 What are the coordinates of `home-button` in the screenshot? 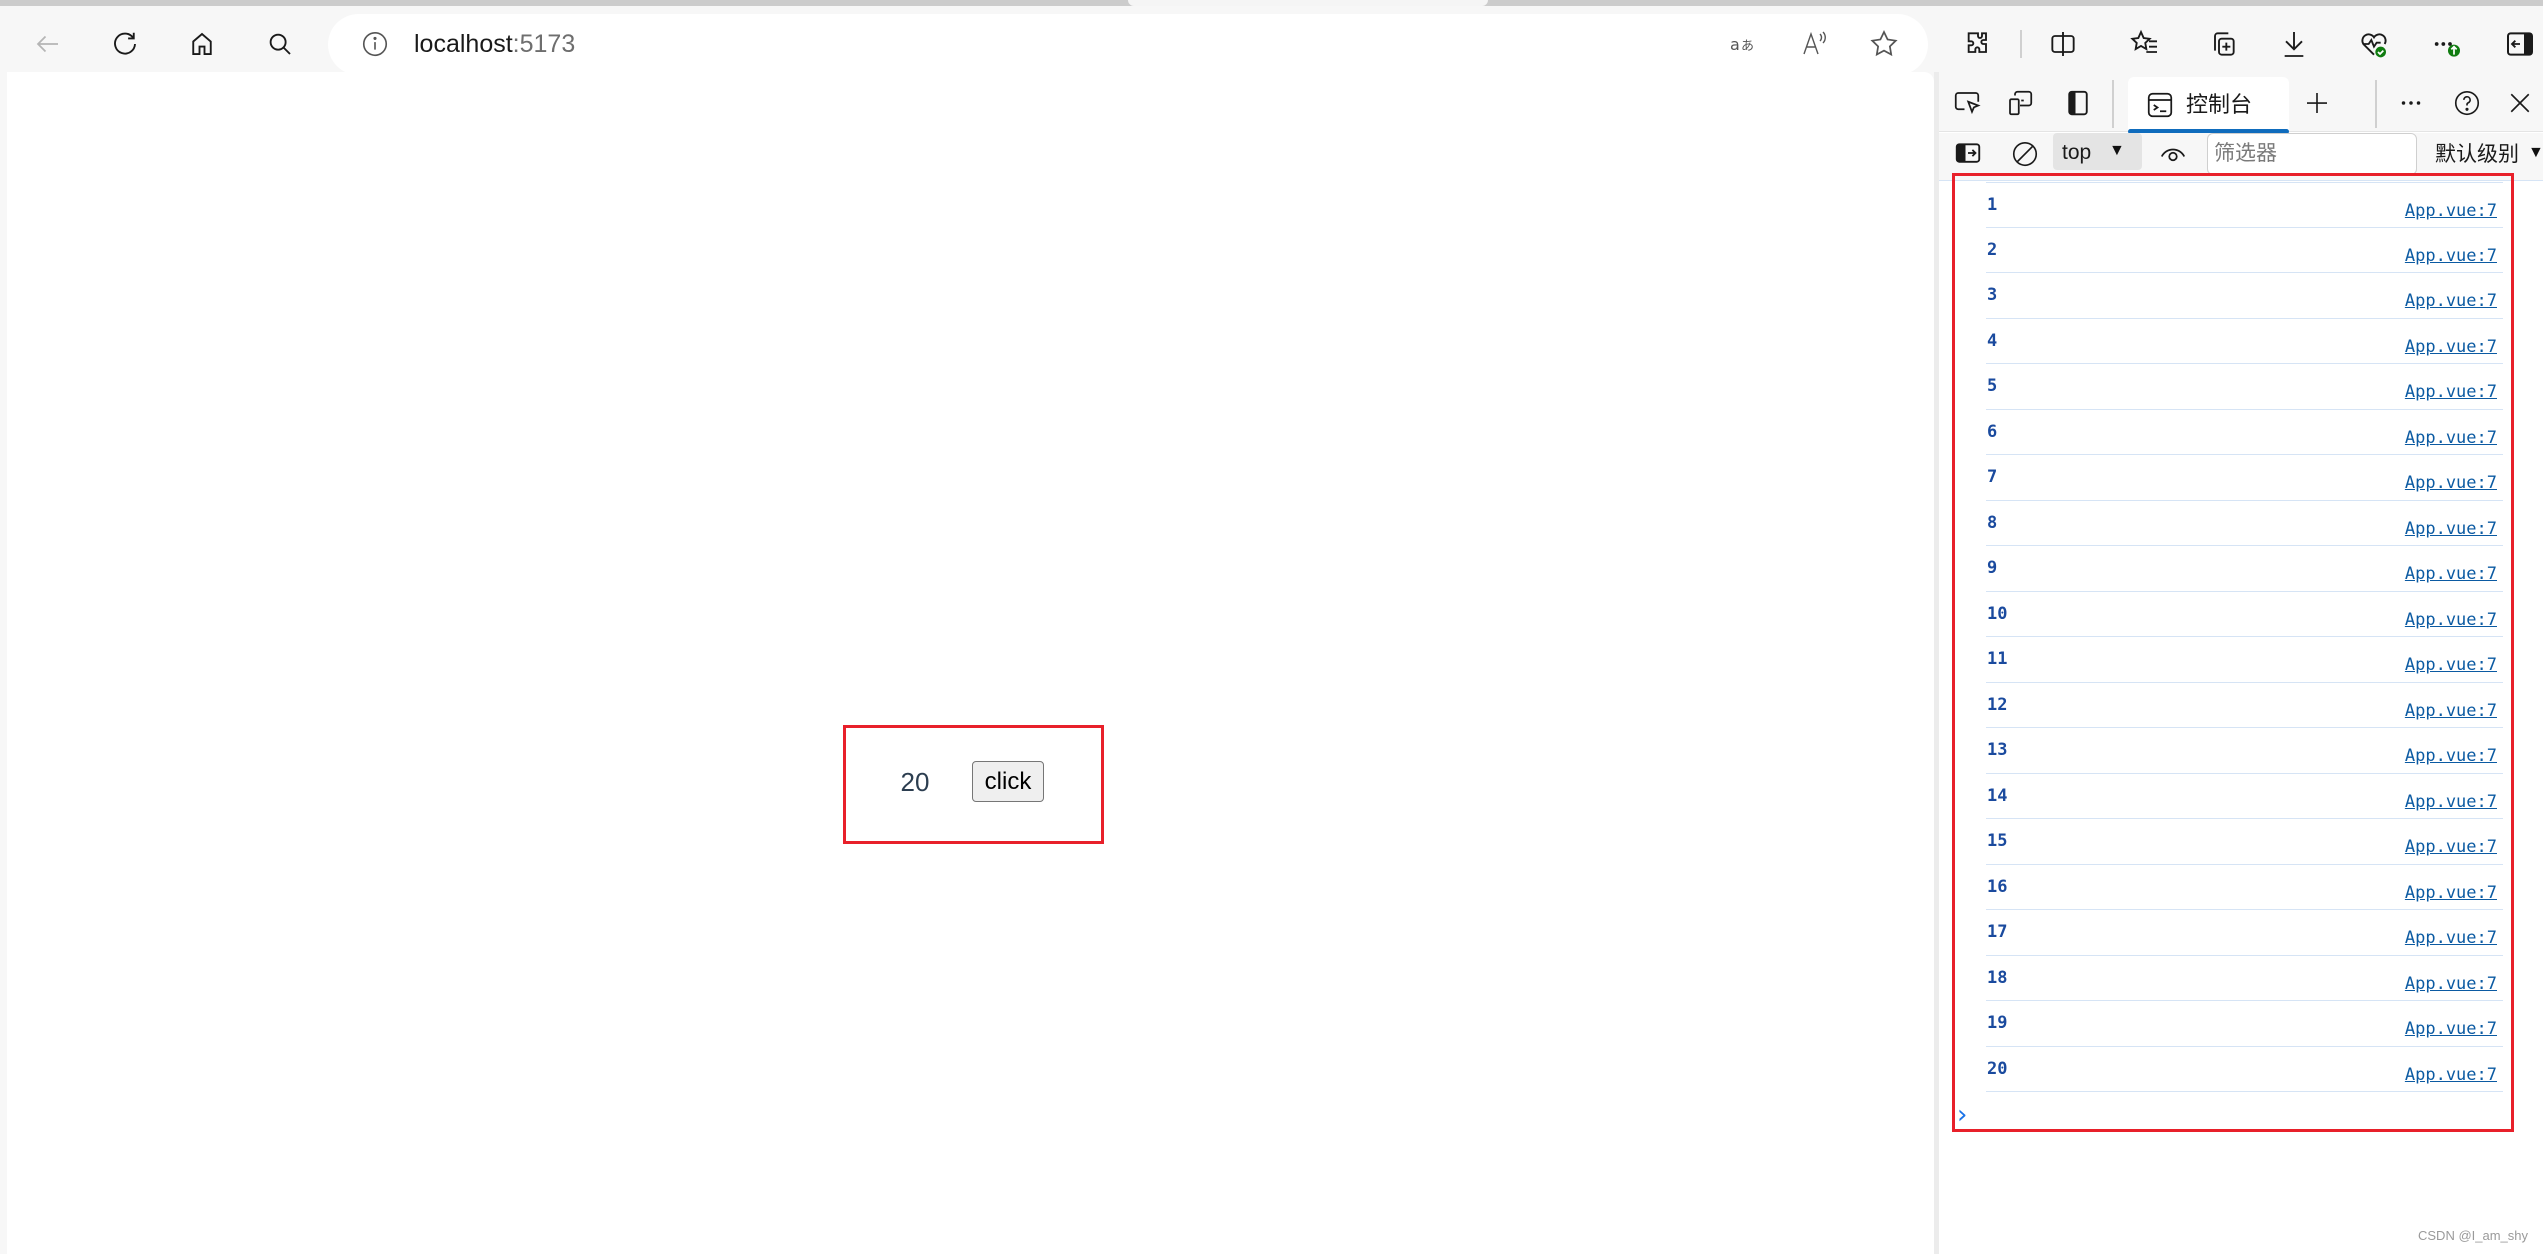 It's located at (202, 44).